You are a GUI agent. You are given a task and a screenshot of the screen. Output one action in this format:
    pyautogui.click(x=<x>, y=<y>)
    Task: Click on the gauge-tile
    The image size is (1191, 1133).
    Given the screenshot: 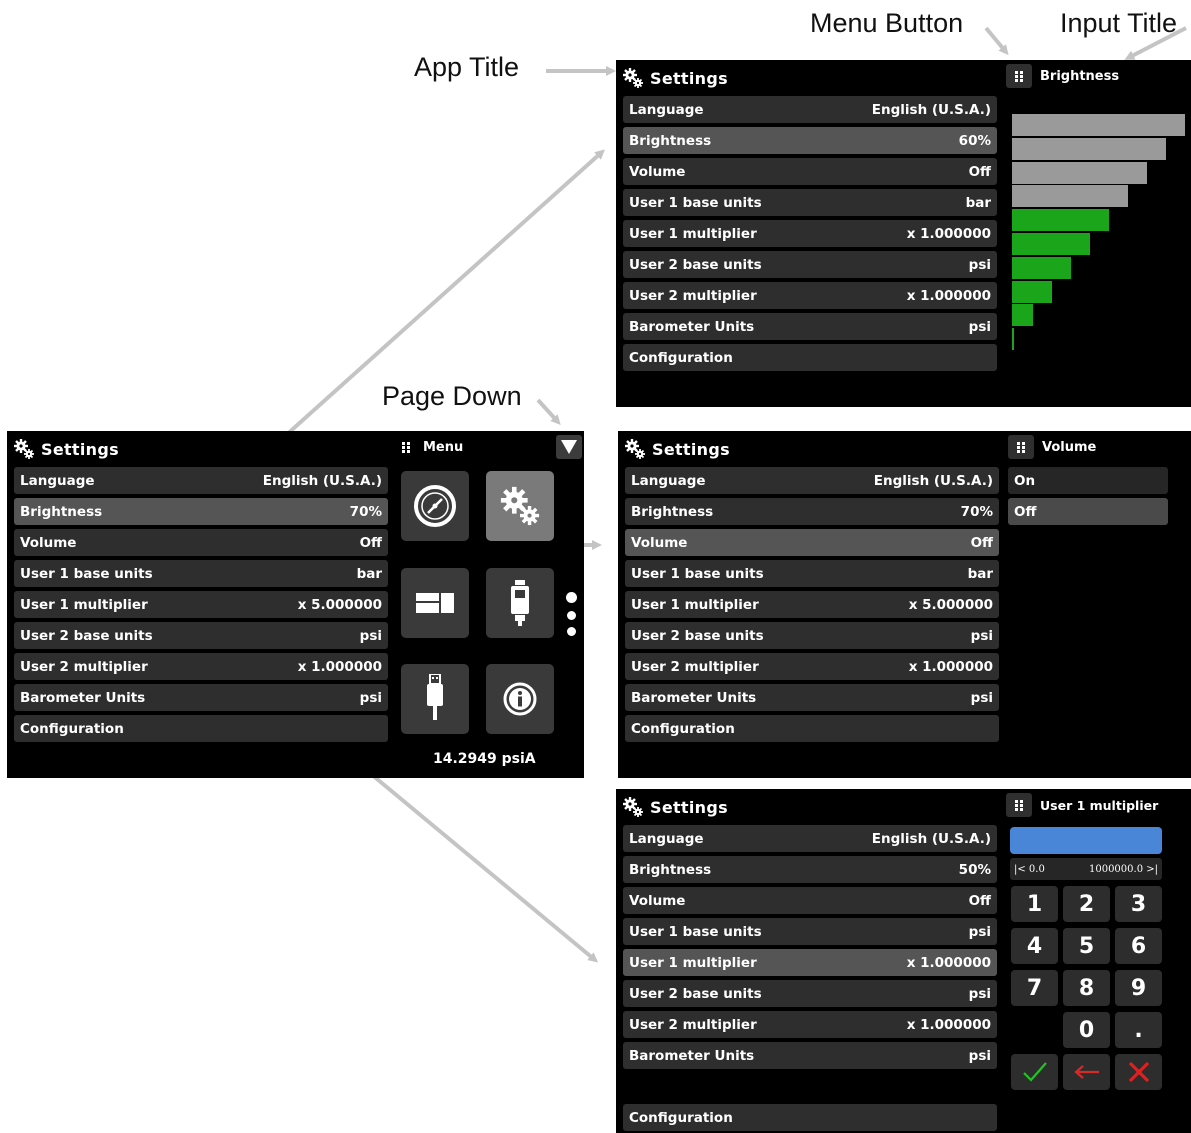 What is the action you would take?
    pyautogui.click(x=435, y=506)
    